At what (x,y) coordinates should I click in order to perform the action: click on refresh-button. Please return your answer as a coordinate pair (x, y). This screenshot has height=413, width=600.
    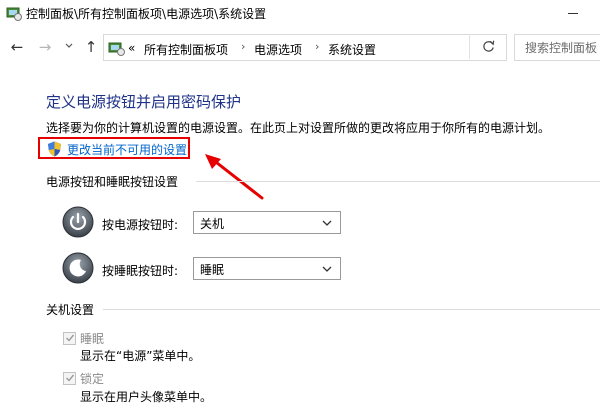
    Looking at the image, I should click on (487, 46).